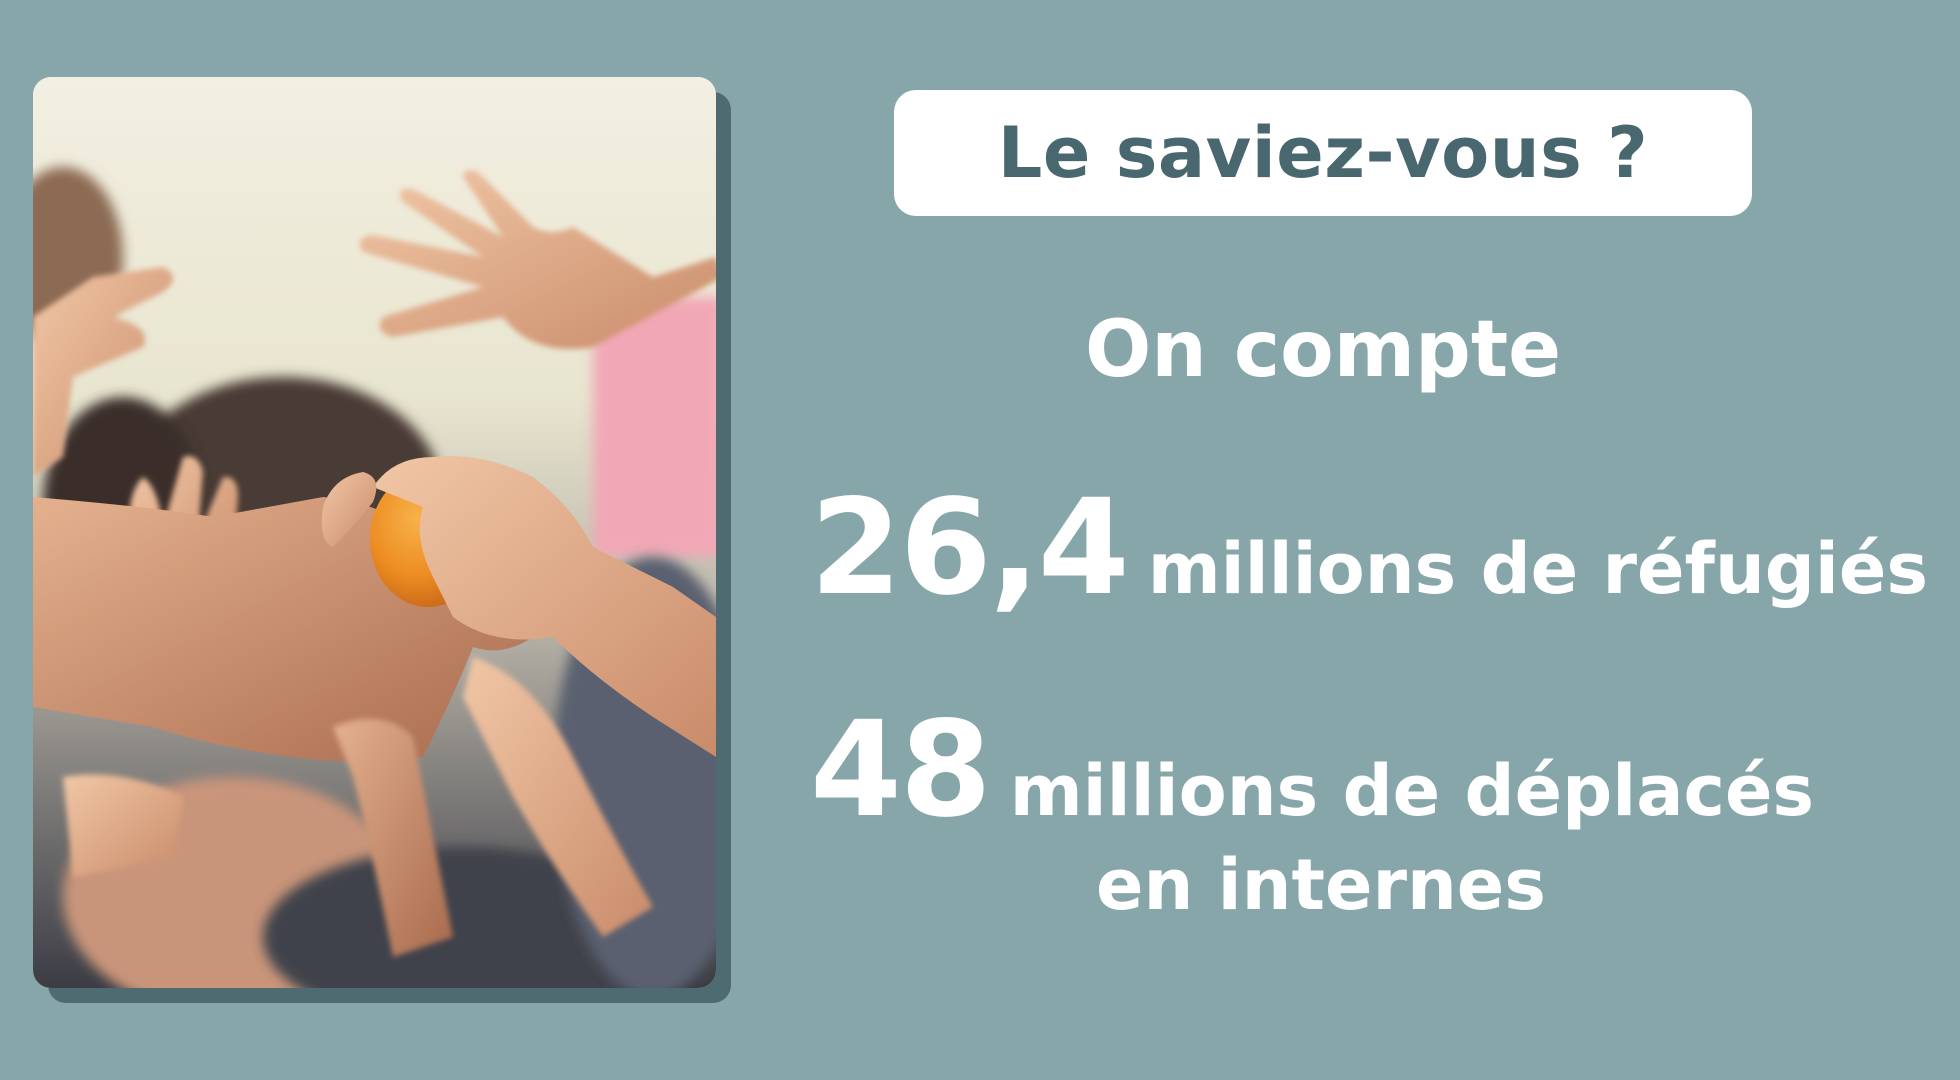 This screenshot has height=1080, width=1960. Describe the element at coordinates (1412, 791) in the screenshot. I see `stat-label: millions de déplacés` at that location.